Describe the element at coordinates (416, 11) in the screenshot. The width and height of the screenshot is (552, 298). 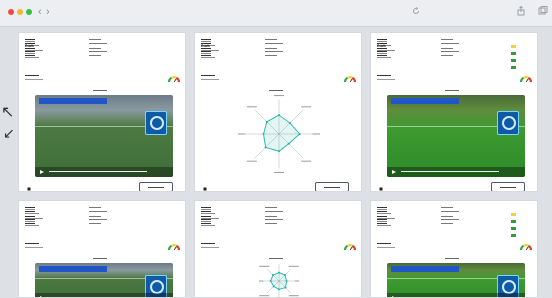
I see `refresh-icon` at that location.